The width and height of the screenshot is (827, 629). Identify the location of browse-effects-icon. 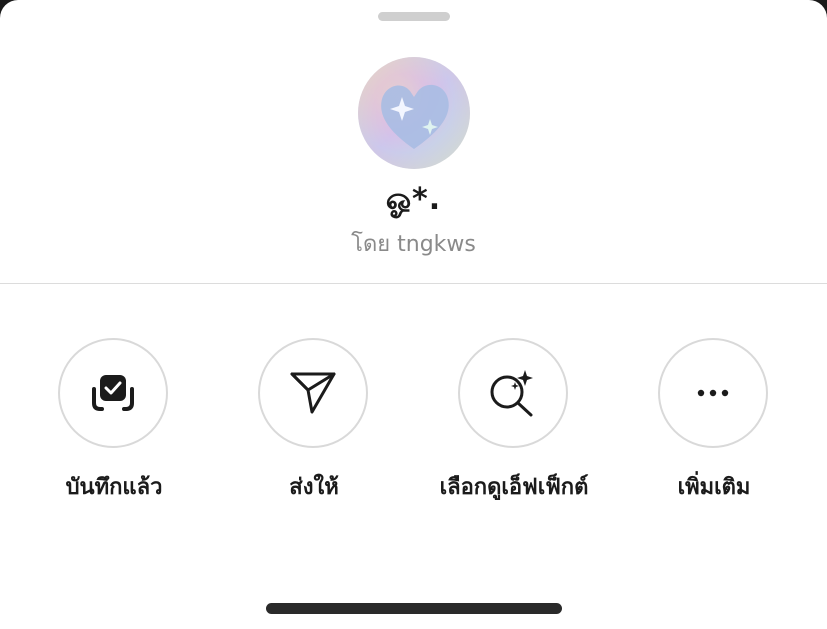
(511, 393).